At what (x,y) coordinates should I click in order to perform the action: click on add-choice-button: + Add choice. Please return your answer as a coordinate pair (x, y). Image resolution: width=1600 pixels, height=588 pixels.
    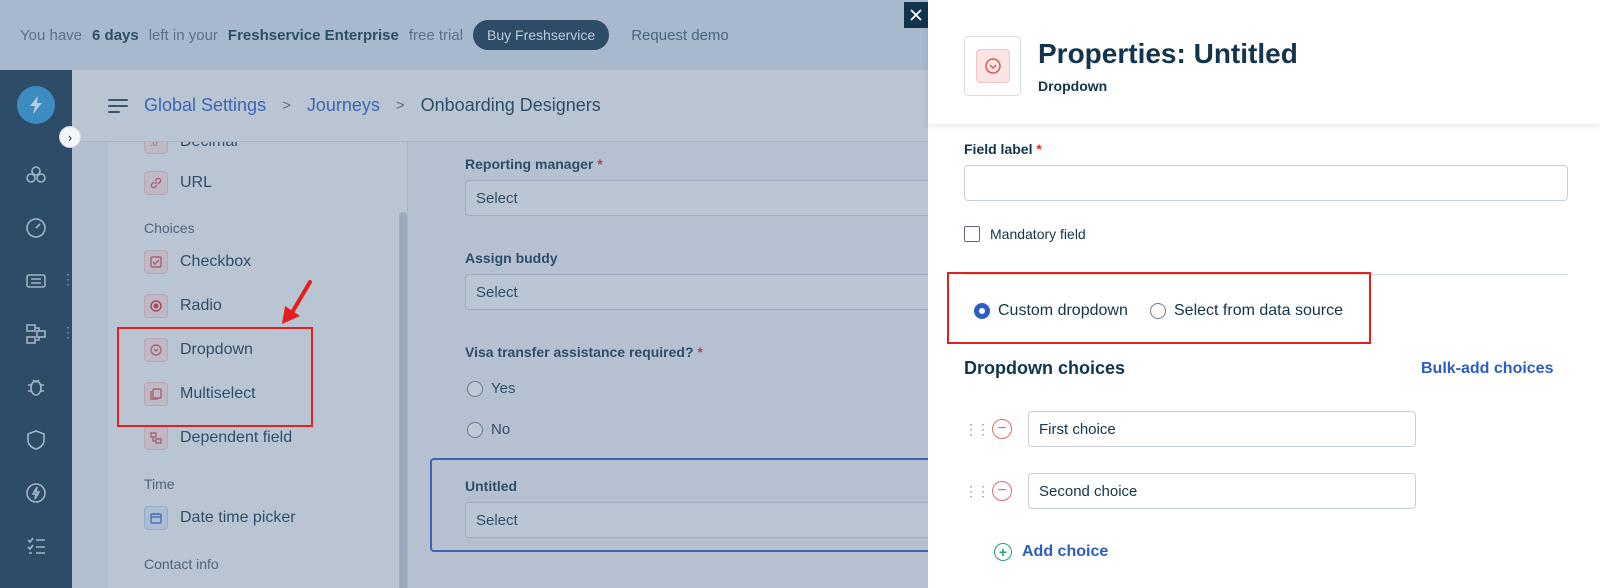
    Looking at the image, I should click on (1051, 552).